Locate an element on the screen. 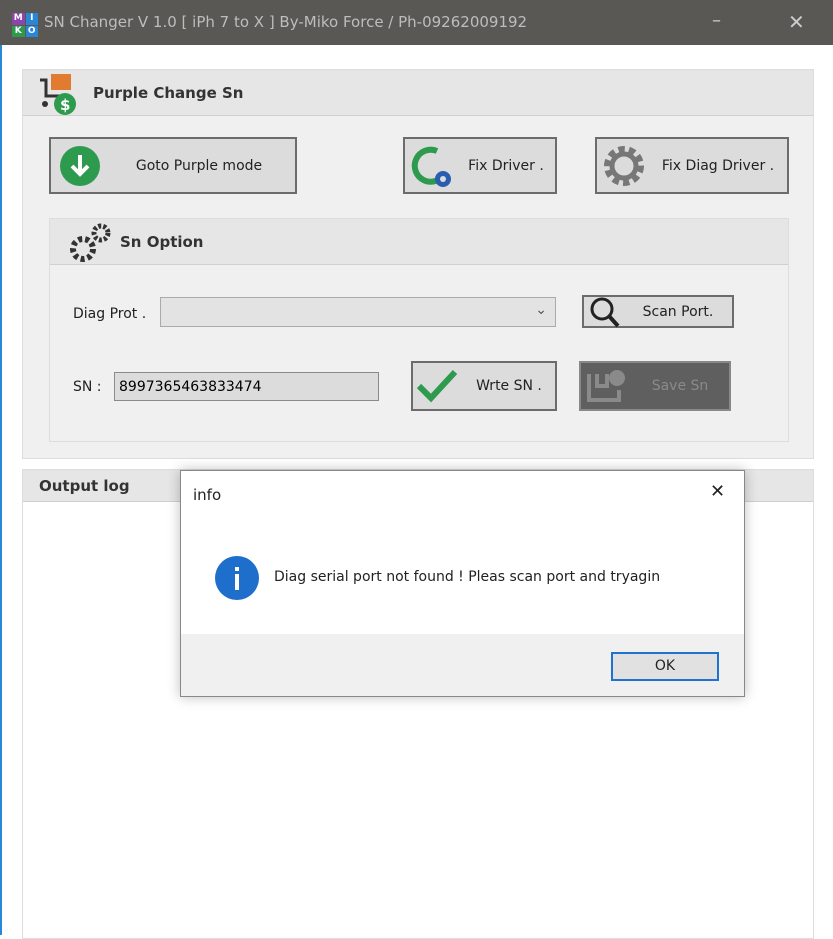 The width and height of the screenshot is (833, 939). sn-label: SN : is located at coordinates (87, 387).